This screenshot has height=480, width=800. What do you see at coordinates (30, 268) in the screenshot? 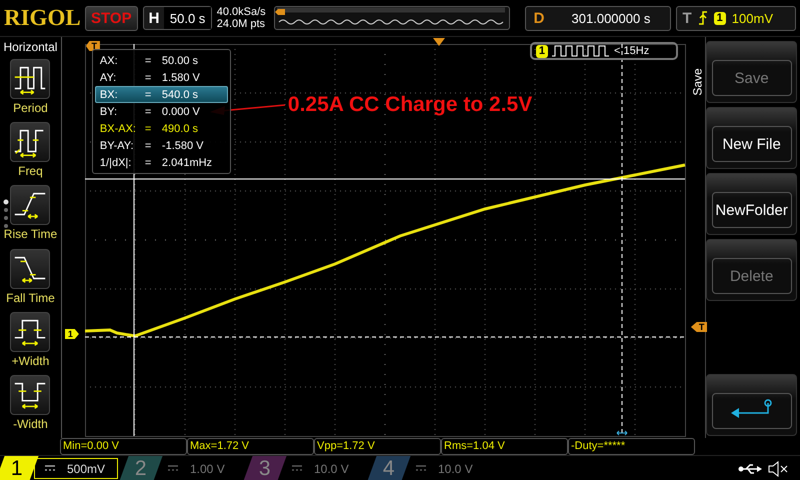
I see `fall-icon` at bounding box center [30, 268].